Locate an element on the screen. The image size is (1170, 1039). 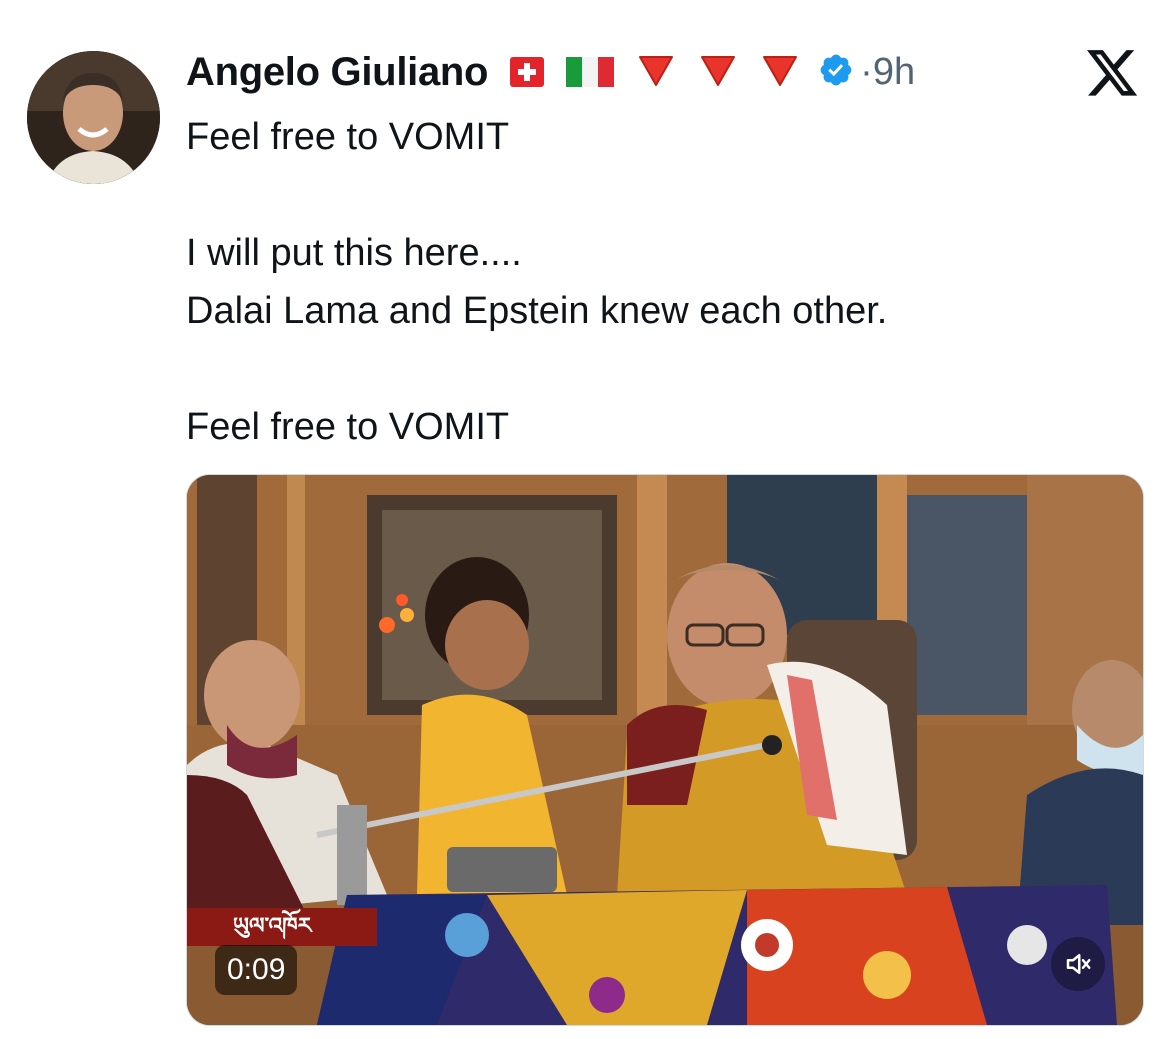
tweet-line: Dalai Lama and Epstein knew each other. is located at coordinates (537, 311).